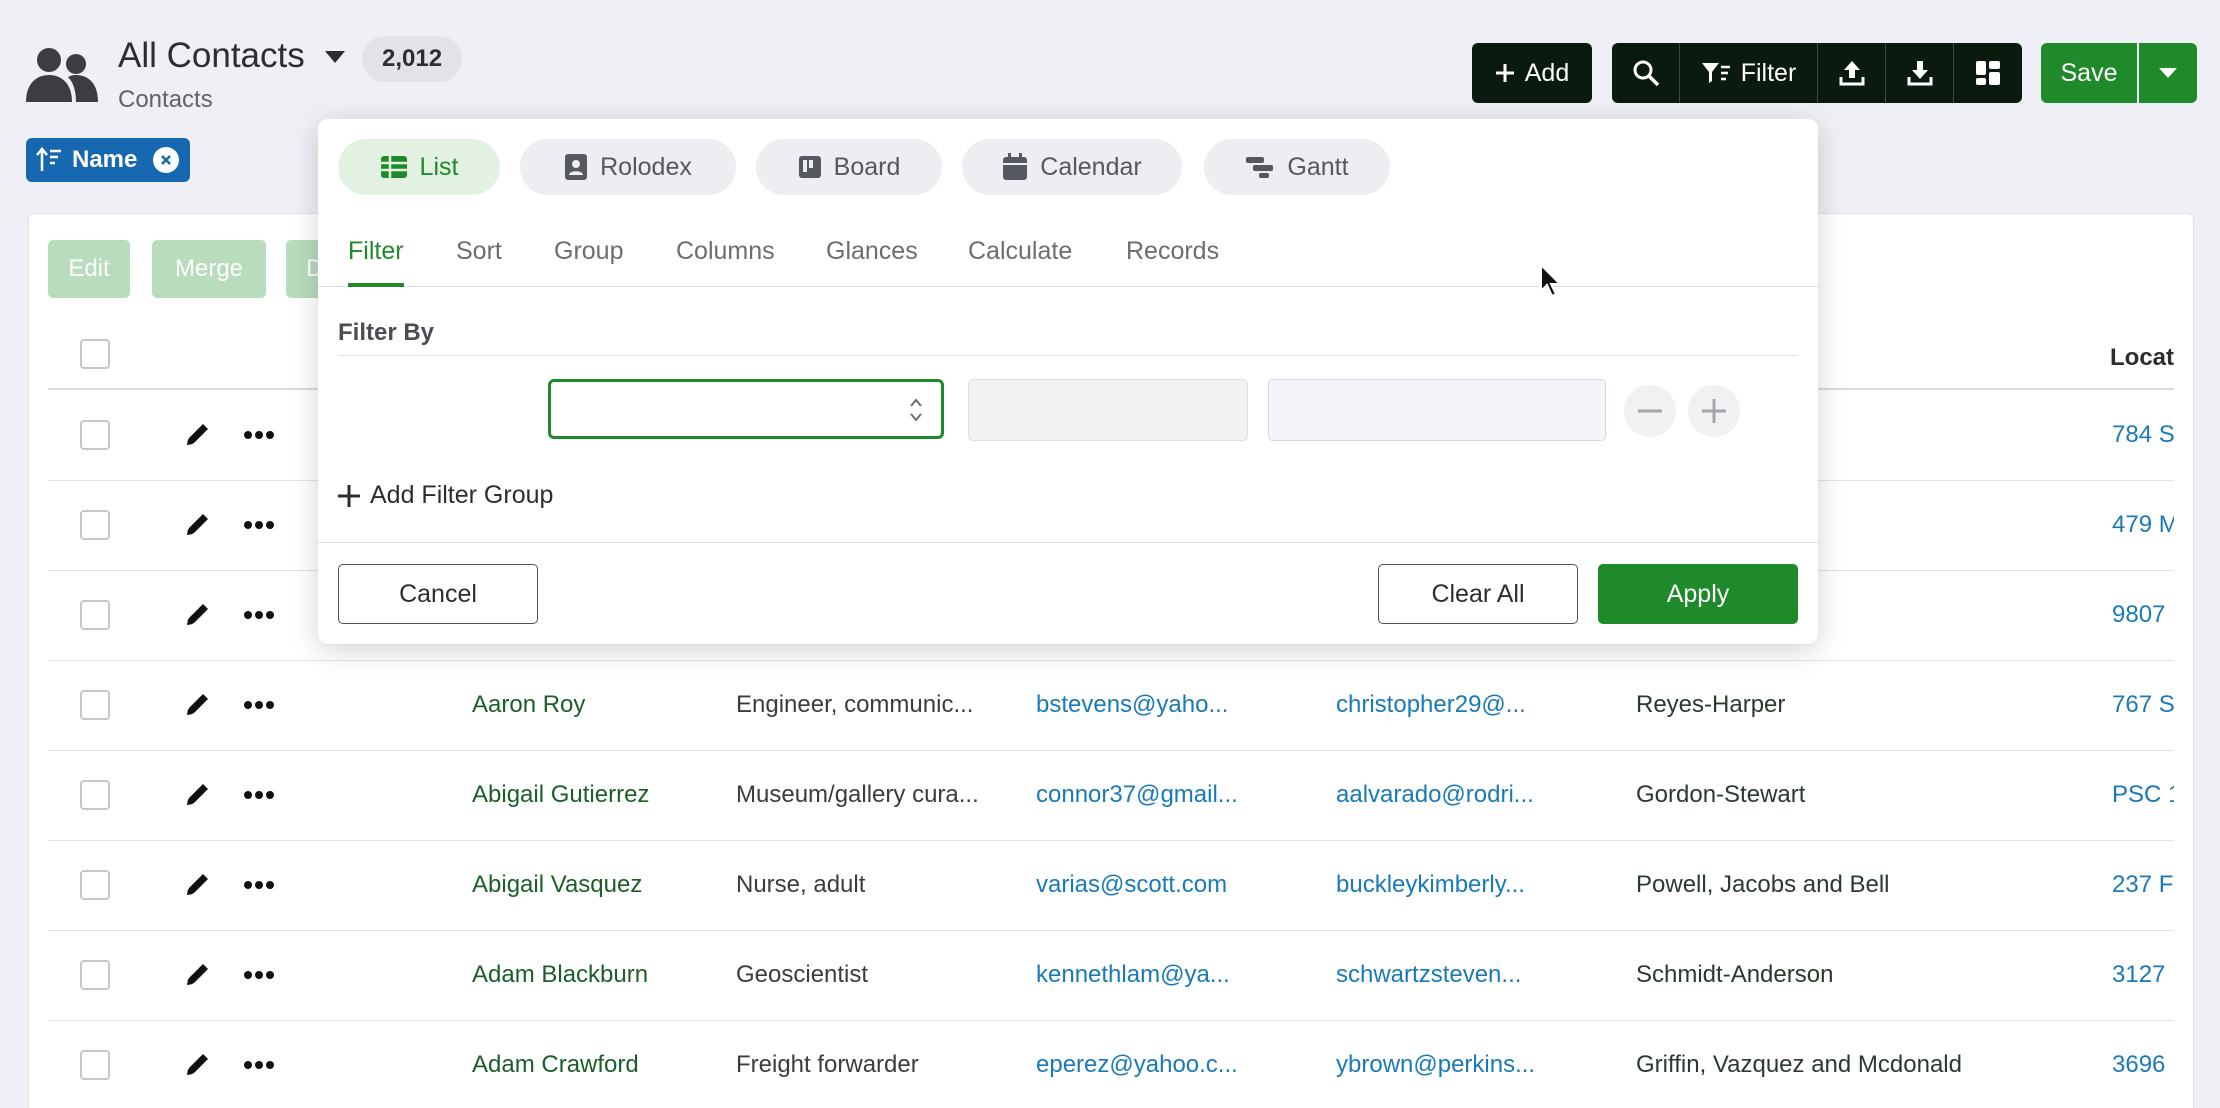 The width and height of the screenshot is (2220, 1108). What do you see at coordinates (1698, 594) in the screenshot?
I see `apply-button: Apply` at bounding box center [1698, 594].